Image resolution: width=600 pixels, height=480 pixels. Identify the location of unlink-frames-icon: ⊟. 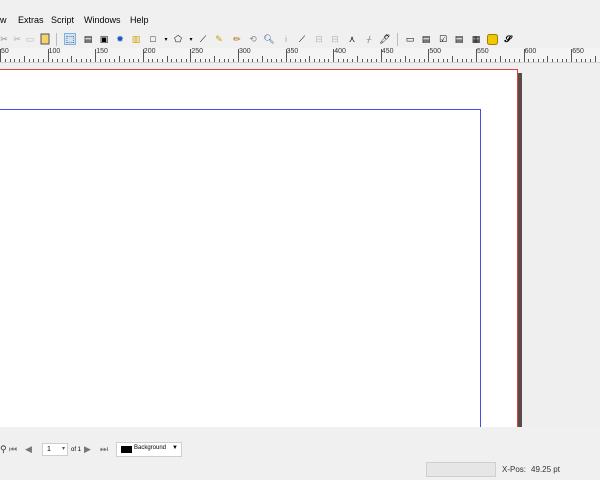
(319, 39).